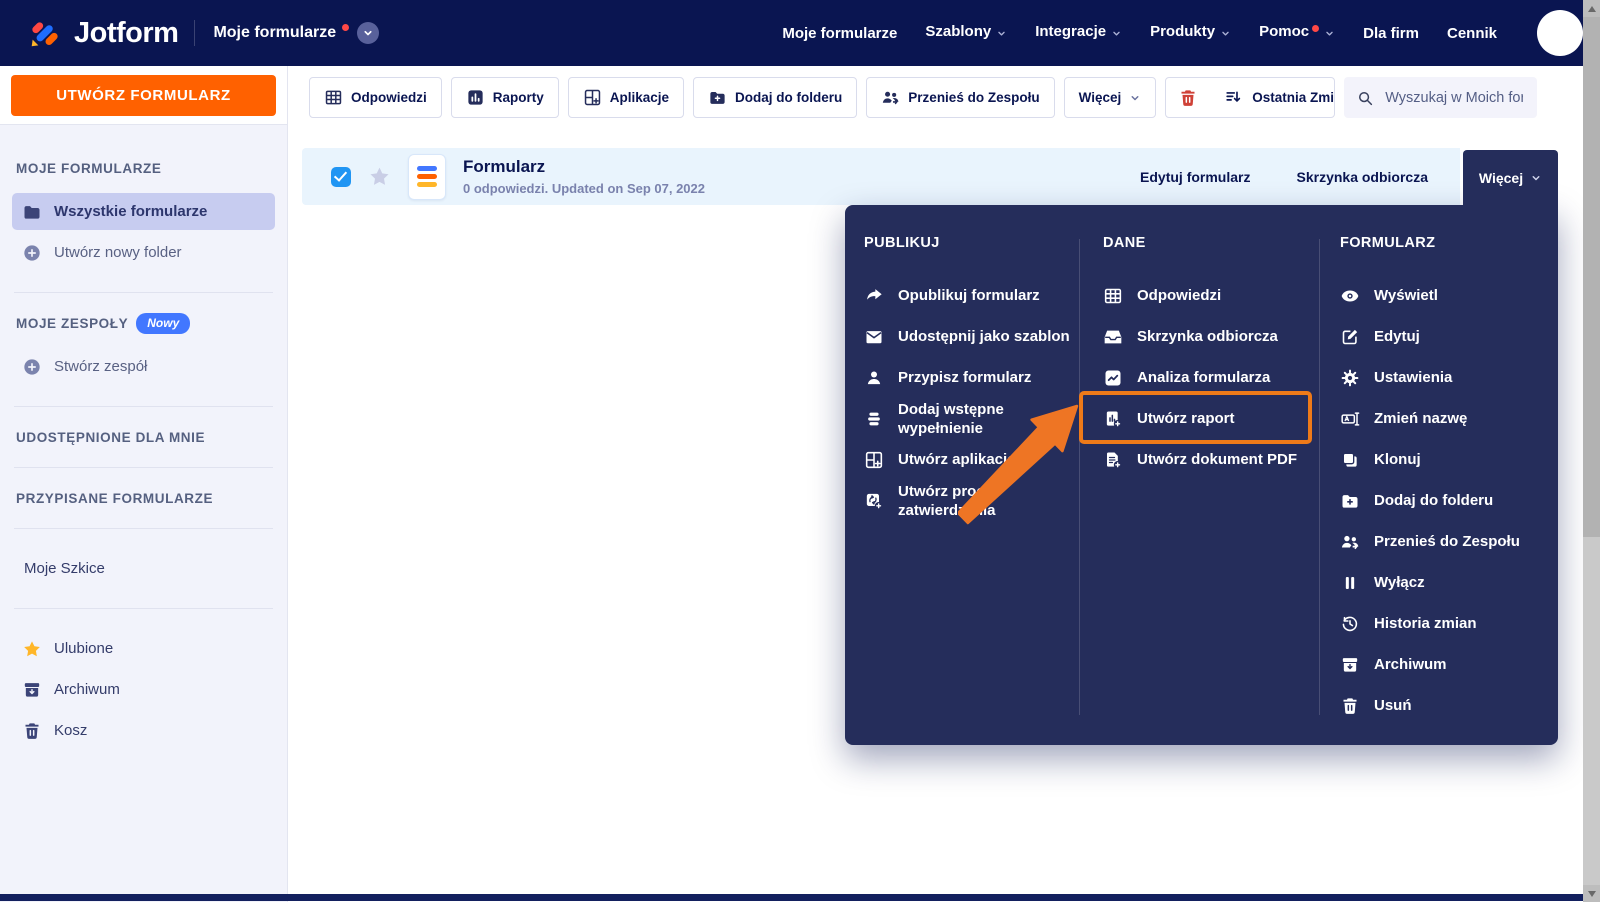  What do you see at coordinates (504, 97) in the screenshot?
I see `toolbar-button-raporty: Raporty` at bounding box center [504, 97].